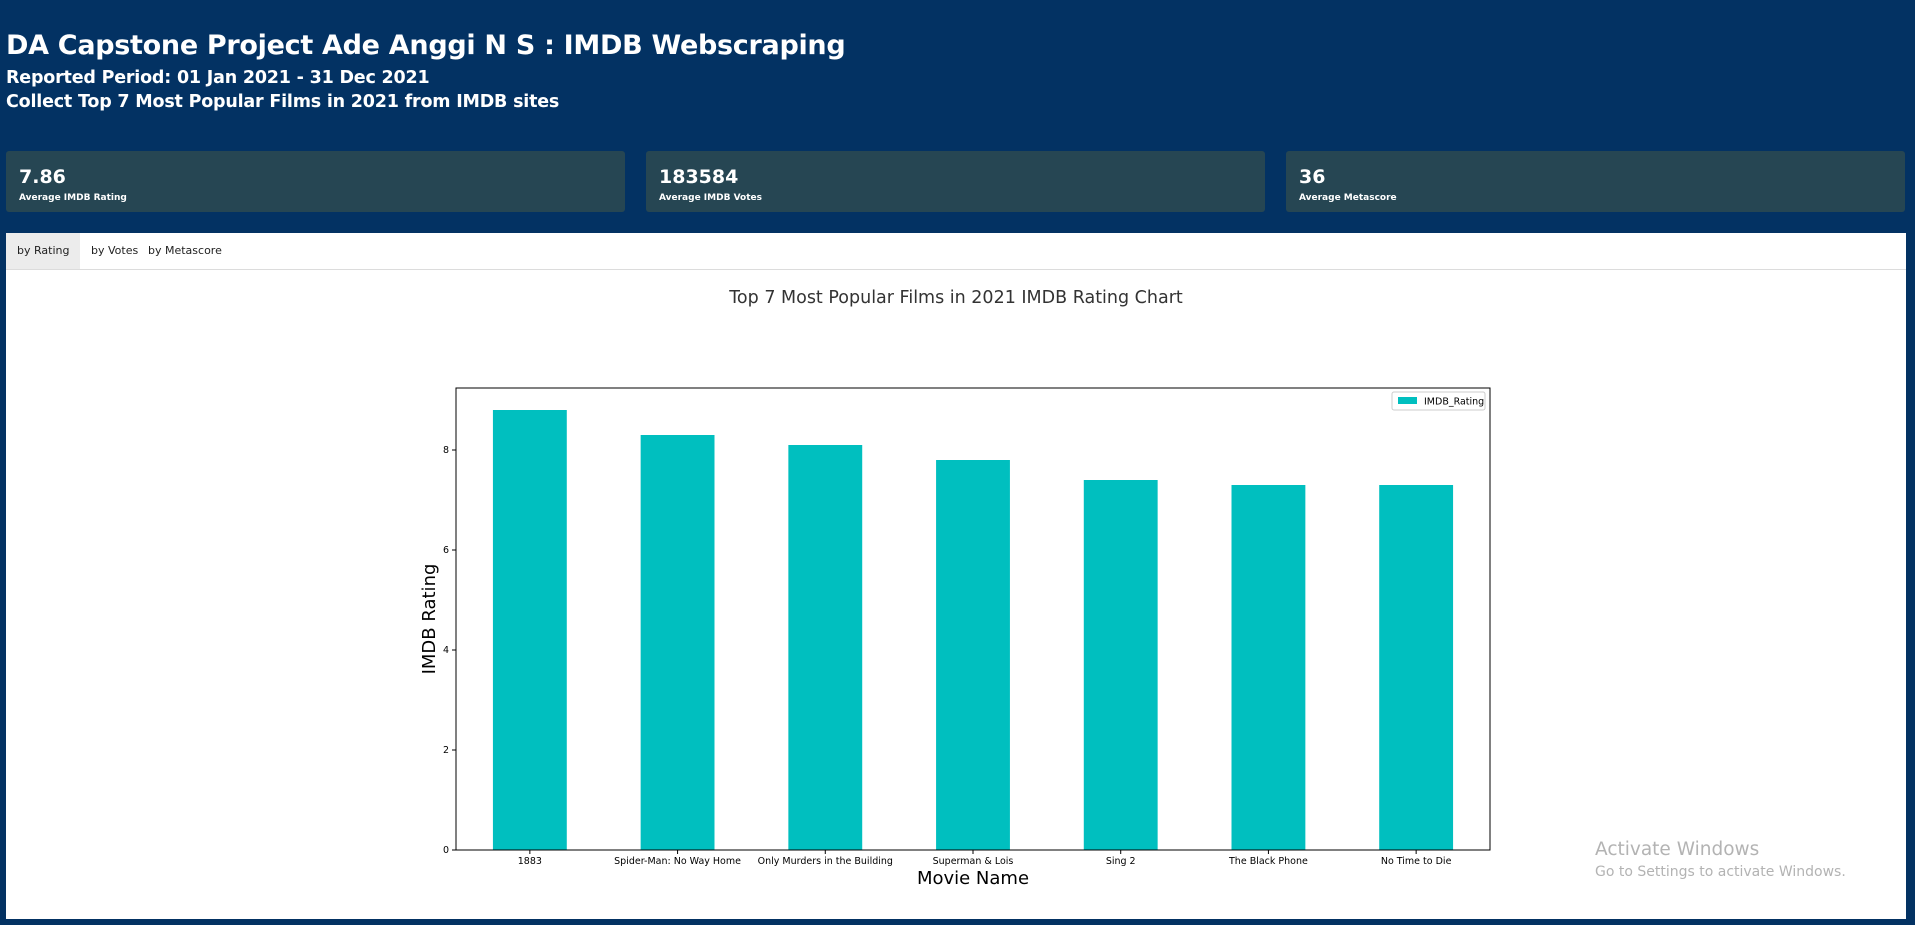 Image resolution: width=1915 pixels, height=925 pixels. I want to click on card-average-rating: 7.86 Average IMDB Rating, so click(315, 181).